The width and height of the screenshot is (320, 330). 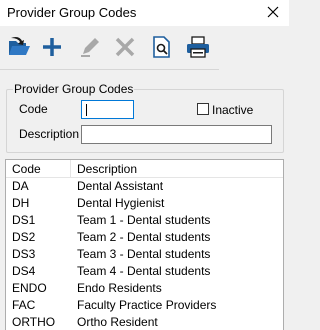 I want to click on delete-button, so click(x=125, y=47).